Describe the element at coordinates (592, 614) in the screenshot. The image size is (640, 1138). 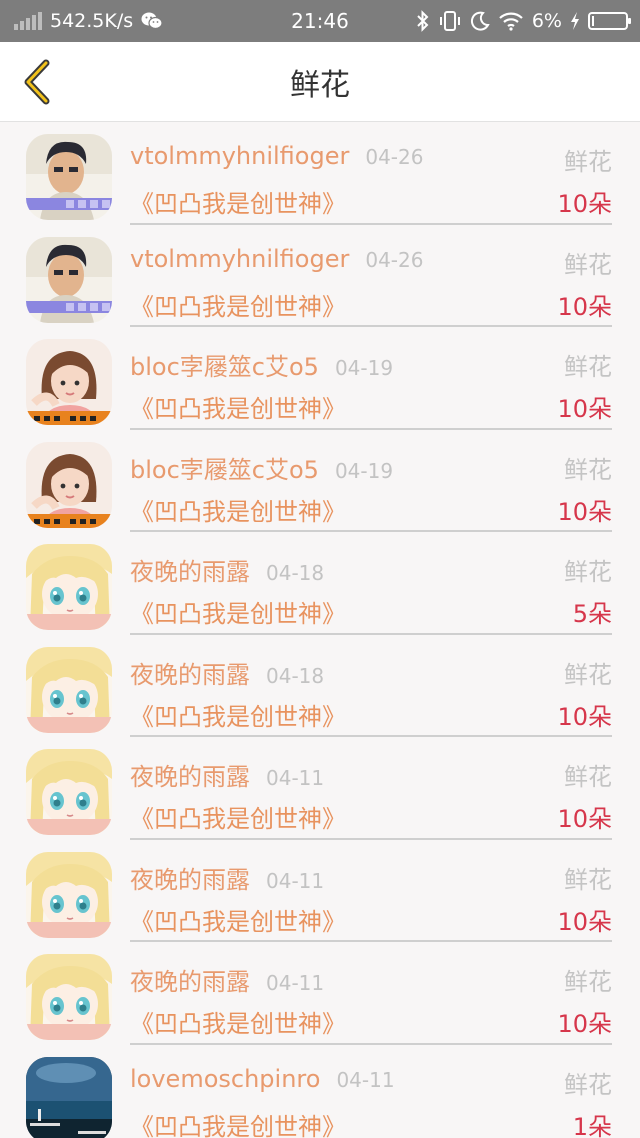
I see `gift-count: 5朵` at that location.